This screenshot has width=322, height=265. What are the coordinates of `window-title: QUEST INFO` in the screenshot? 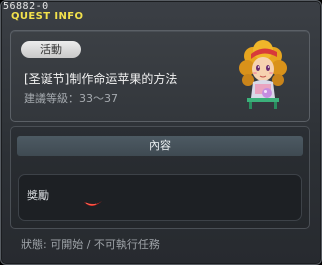 It's located at (47, 16).